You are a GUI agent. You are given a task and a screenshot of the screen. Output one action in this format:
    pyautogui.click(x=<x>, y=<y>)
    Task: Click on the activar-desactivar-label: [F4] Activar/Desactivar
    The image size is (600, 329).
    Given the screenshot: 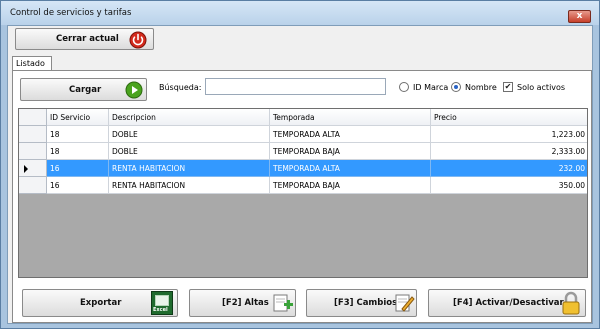 What is the action you would take?
    pyautogui.click(x=508, y=303)
    